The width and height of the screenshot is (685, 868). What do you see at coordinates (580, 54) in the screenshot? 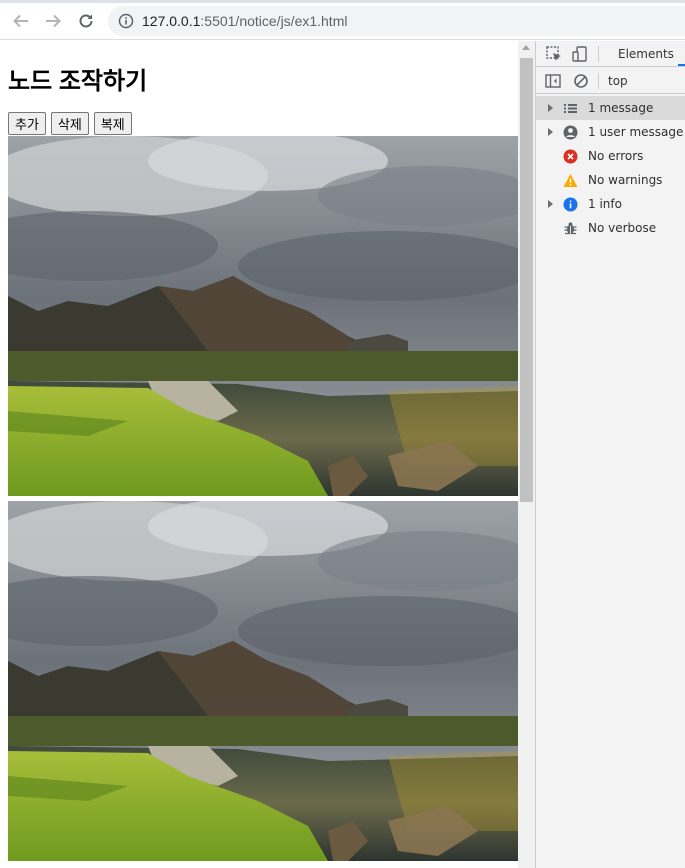
I see `device-toolbar-icon` at bounding box center [580, 54].